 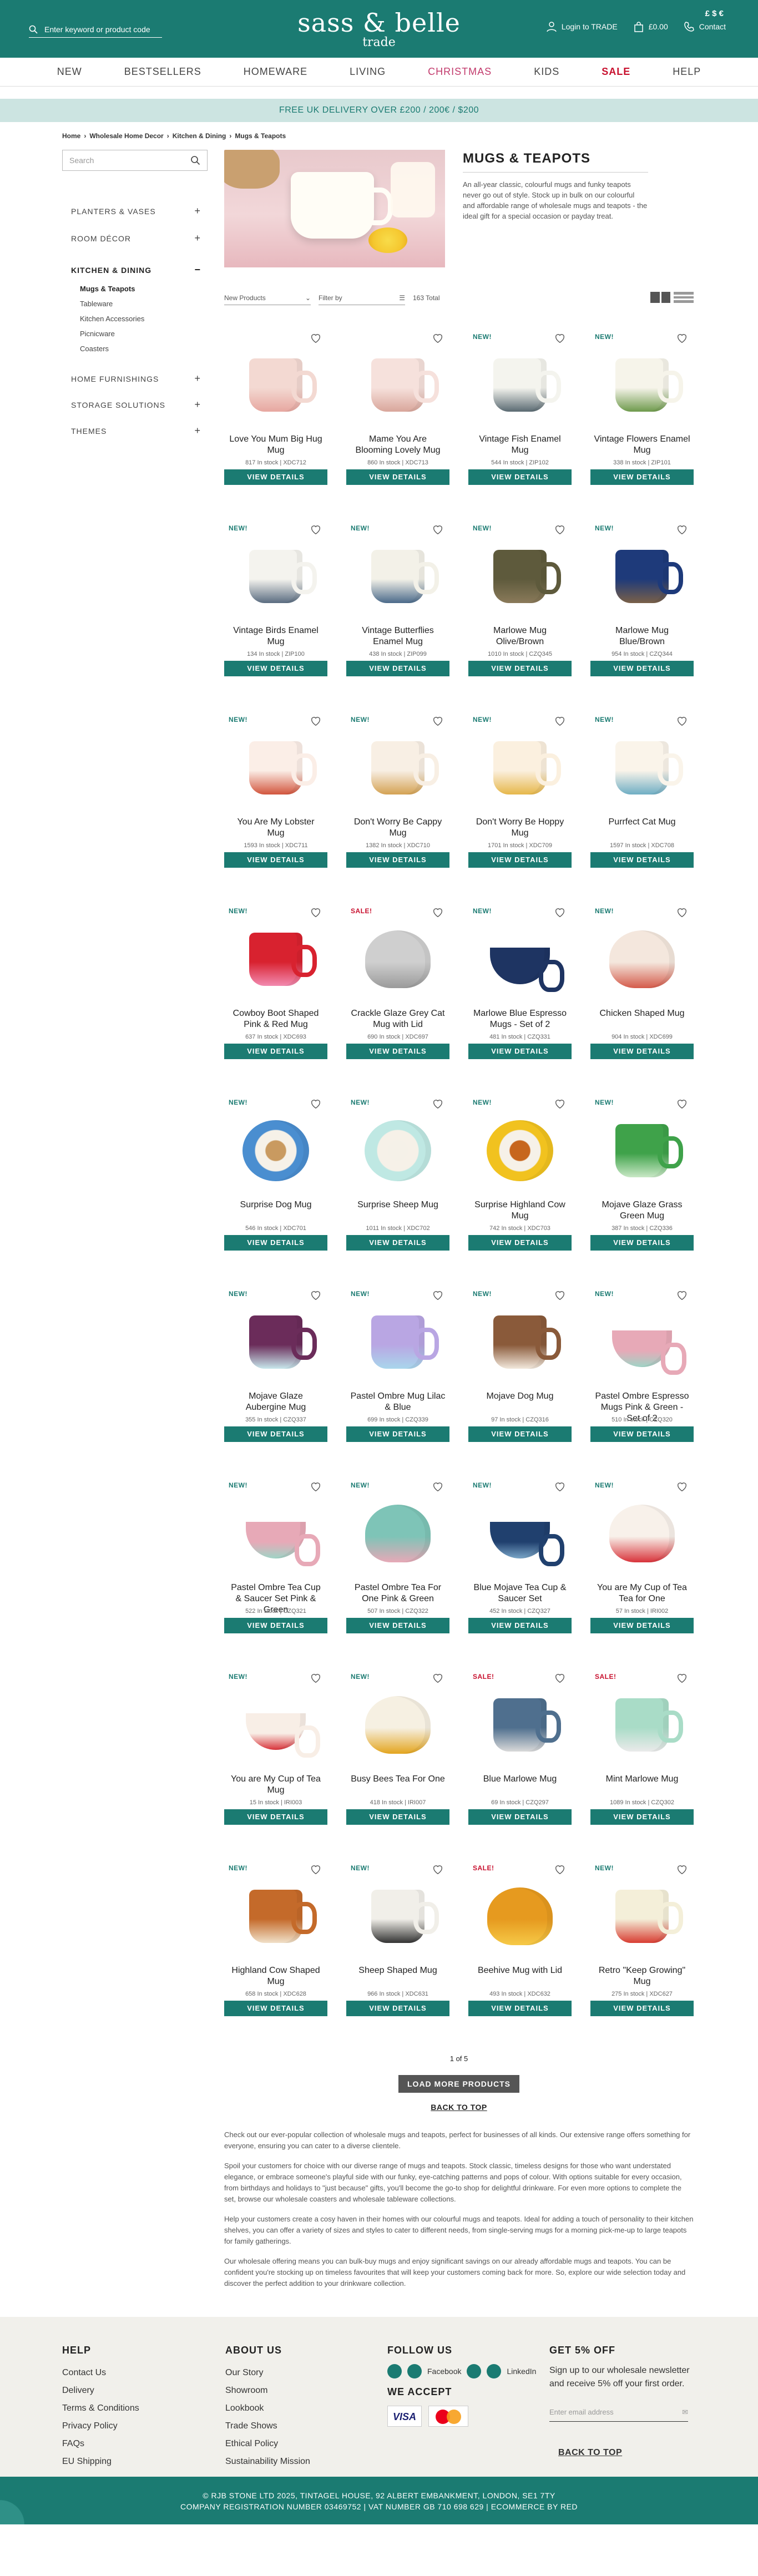 What do you see at coordinates (642, 1976) in the screenshot?
I see `product-name: Retro "Keep Growing" Mug` at bounding box center [642, 1976].